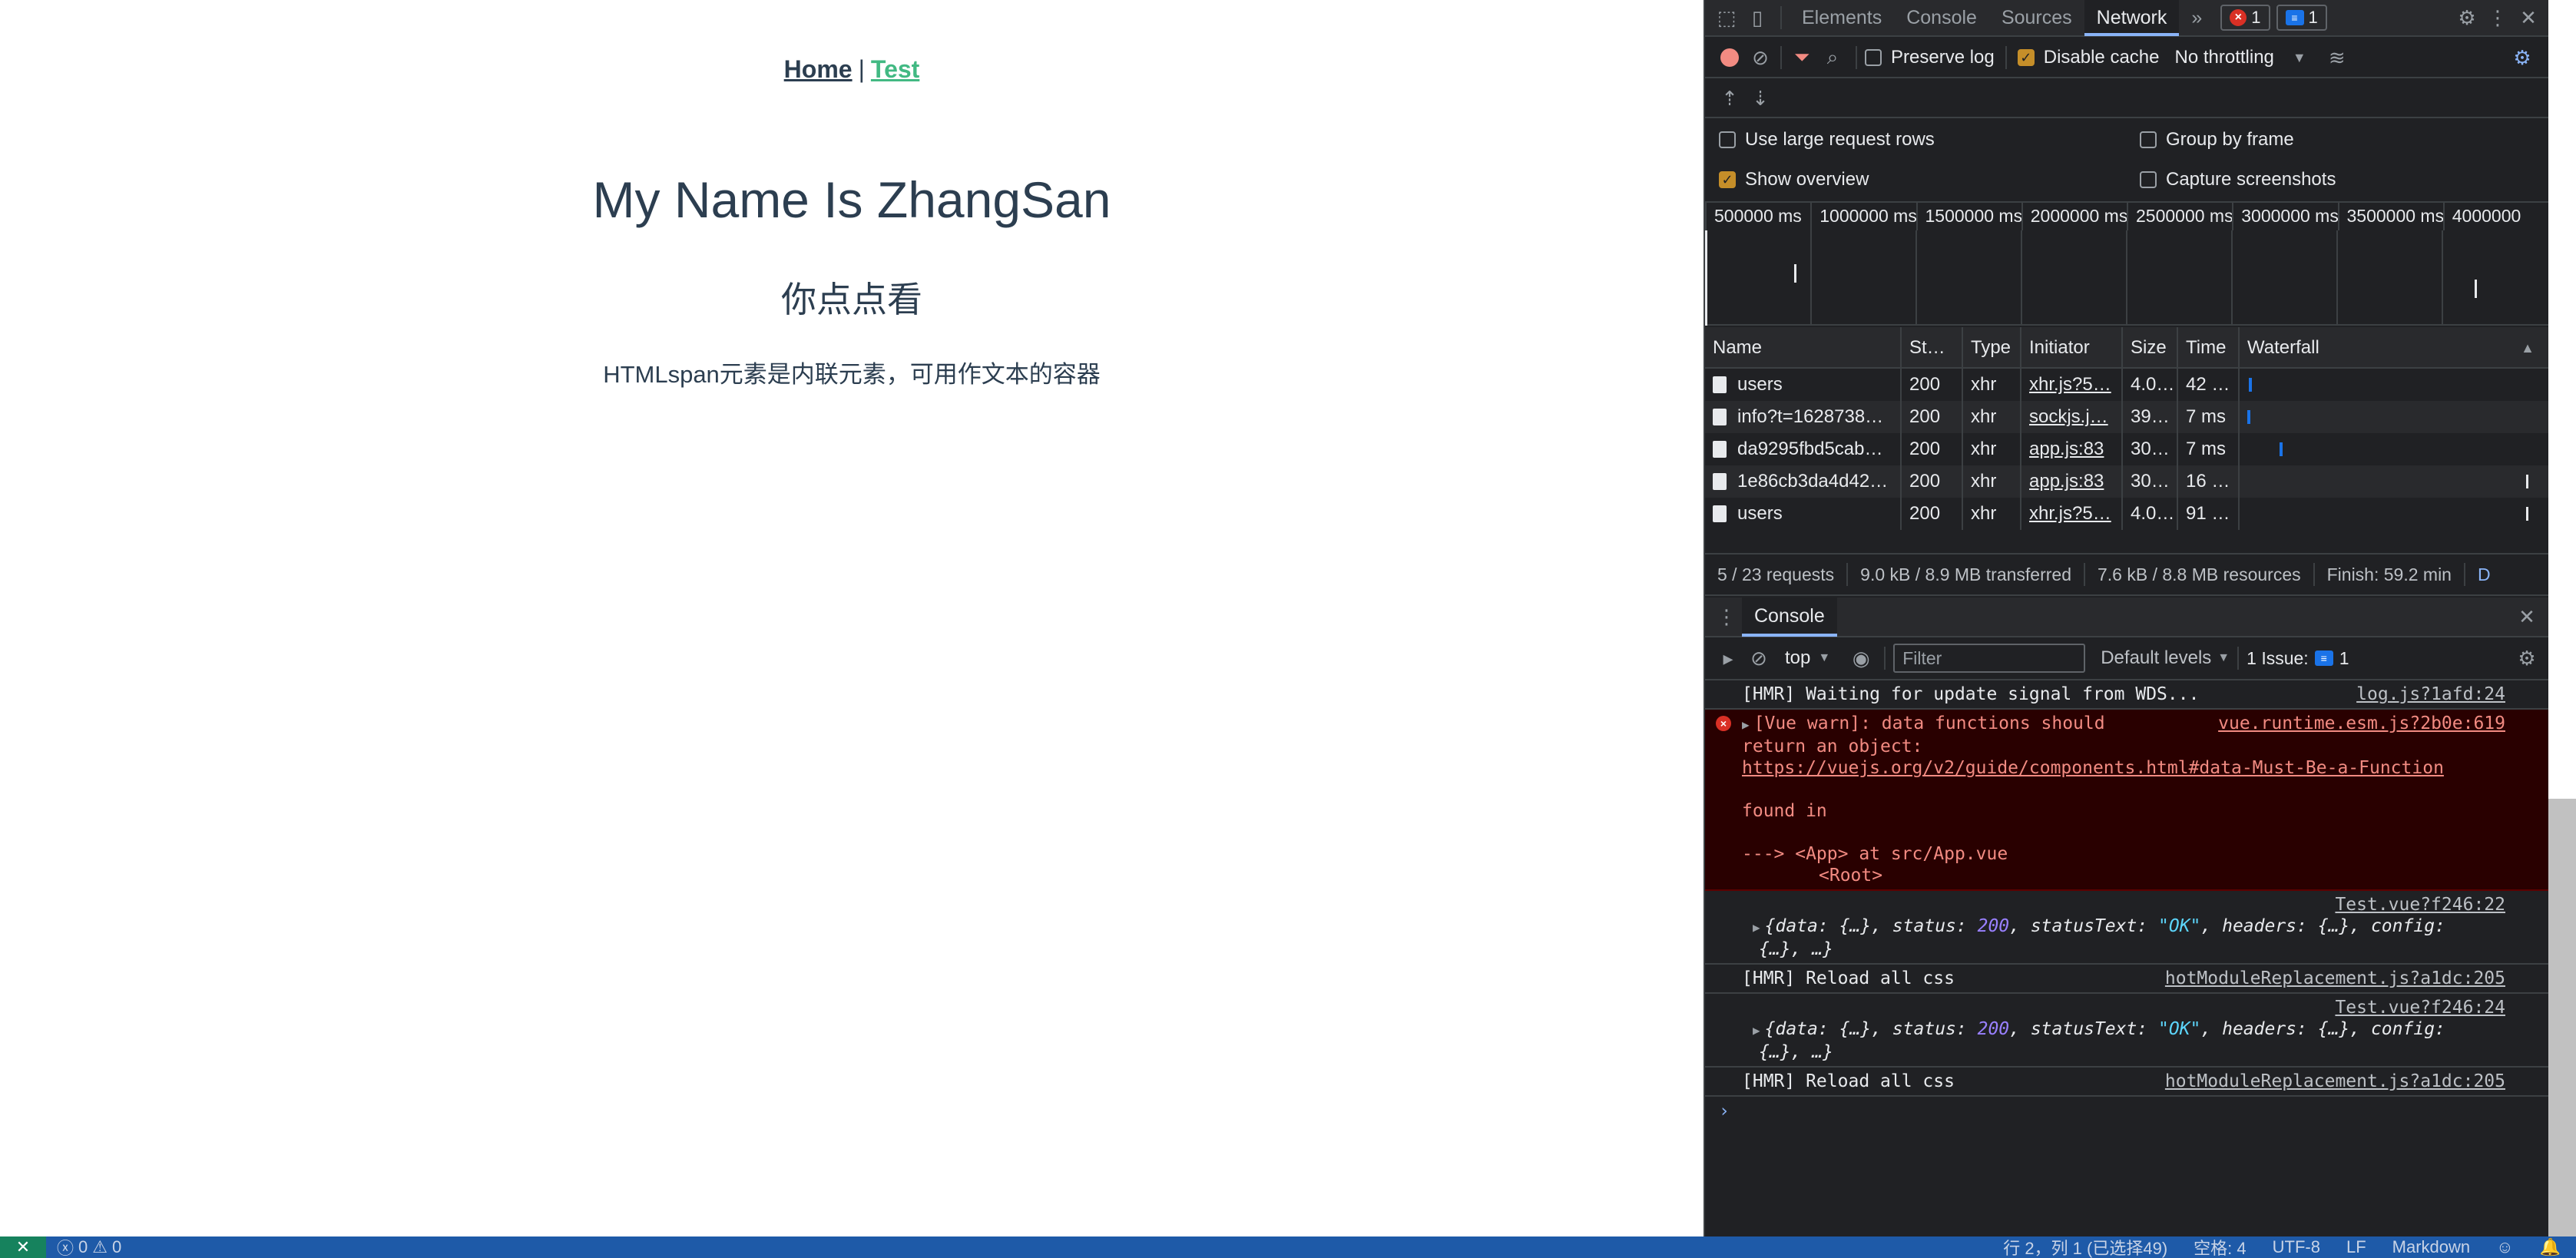 The height and width of the screenshot is (1258, 2576). What do you see at coordinates (1727, 139) in the screenshot?
I see `large-rows-box` at bounding box center [1727, 139].